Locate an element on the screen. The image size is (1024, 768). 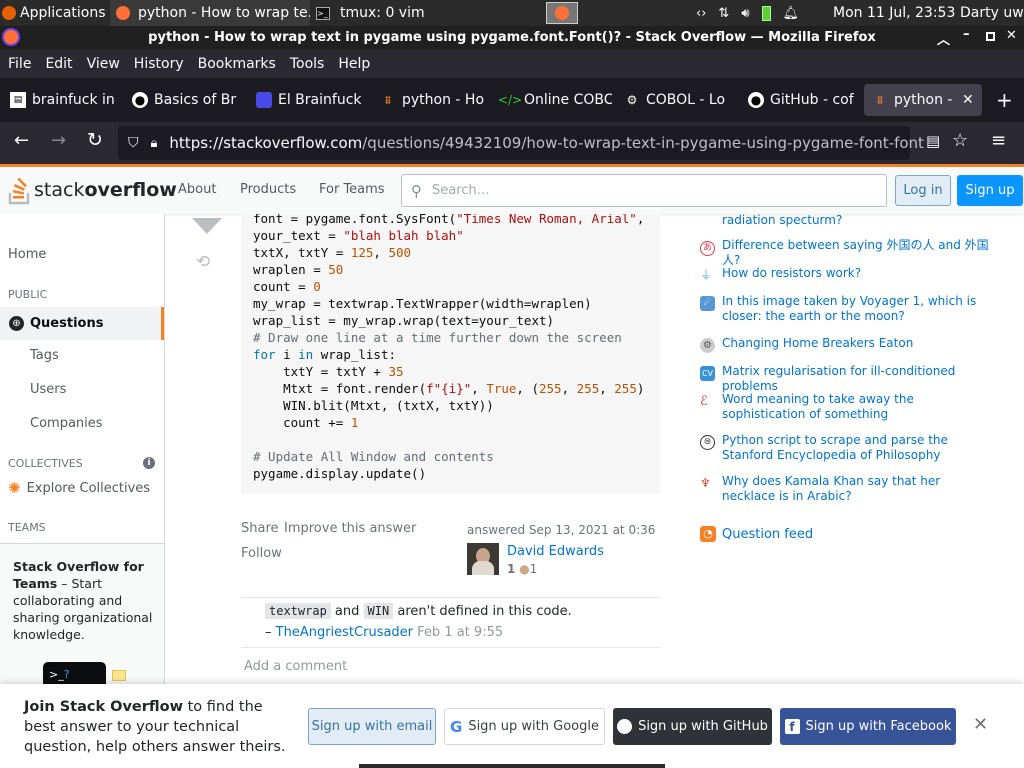
site-icon: CV is located at coordinates (707, 373).